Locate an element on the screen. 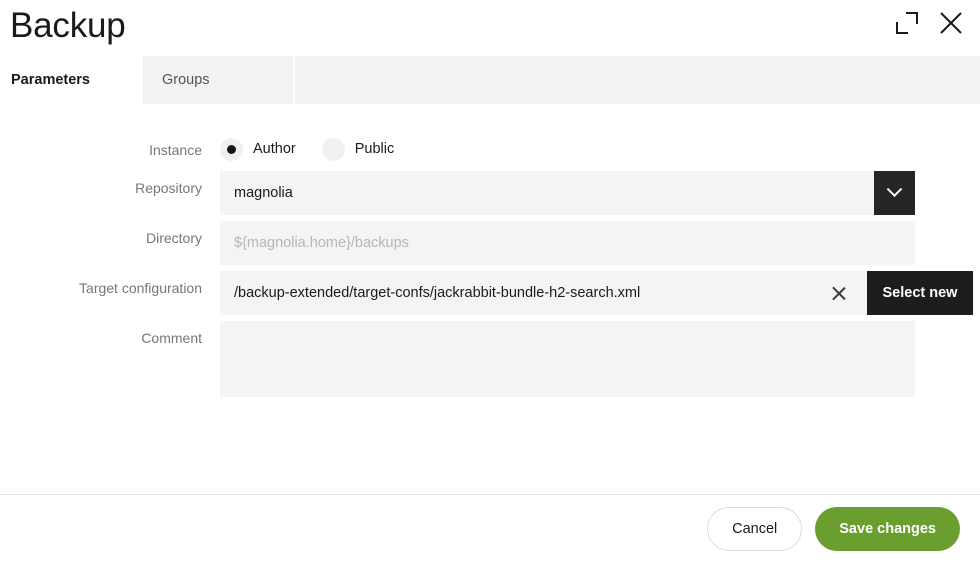  instance-field-wrap: Author Public ? is located at coordinates (318, 149).